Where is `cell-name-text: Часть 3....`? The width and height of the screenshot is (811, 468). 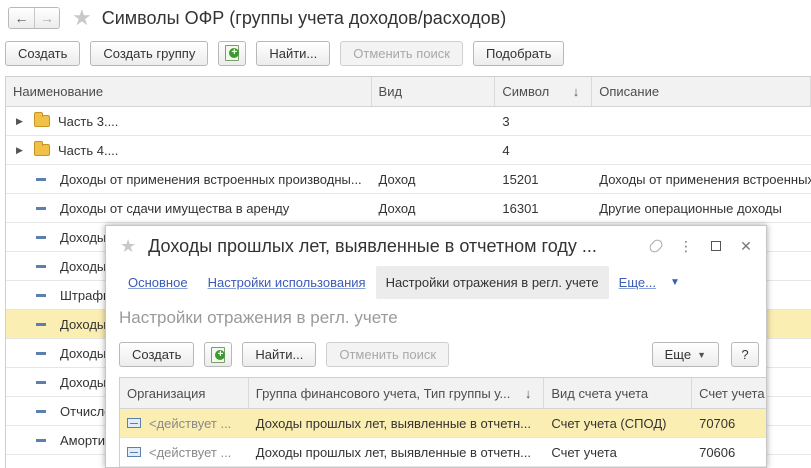 cell-name-text: Часть 3.... is located at coordinates (88, 121).